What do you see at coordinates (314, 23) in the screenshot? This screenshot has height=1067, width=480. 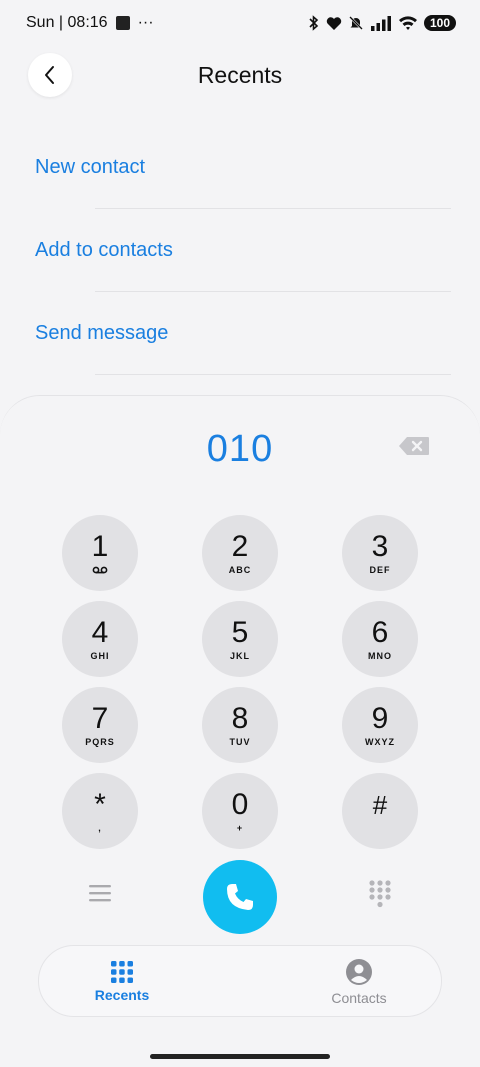 I see `bluetooth-icon` at bounding box center [314, 23].